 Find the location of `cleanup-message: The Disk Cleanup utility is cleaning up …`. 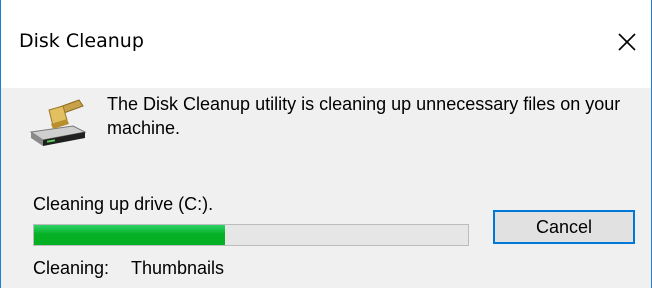

cleanup-message: The Disk Cleanup utility is cleaning up … is located at coordinates (364, 116).